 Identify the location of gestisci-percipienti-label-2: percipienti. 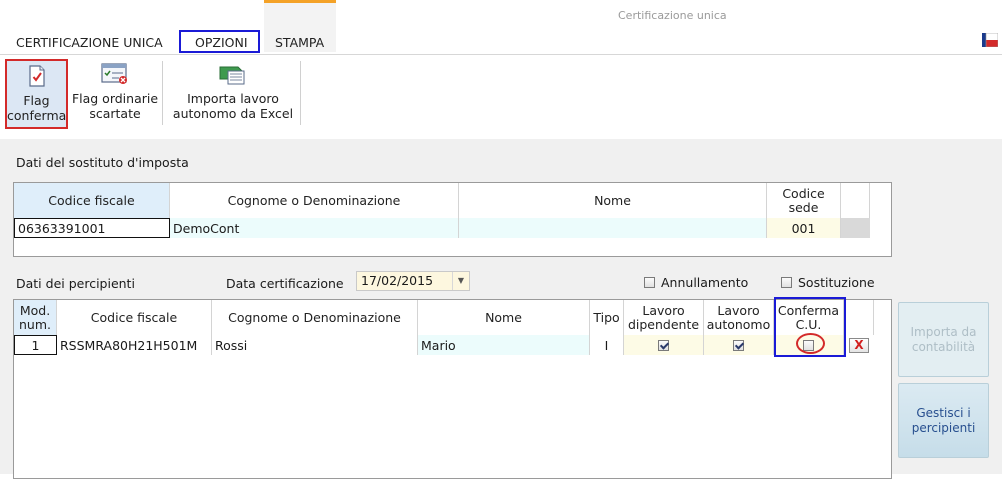
(943, 427).